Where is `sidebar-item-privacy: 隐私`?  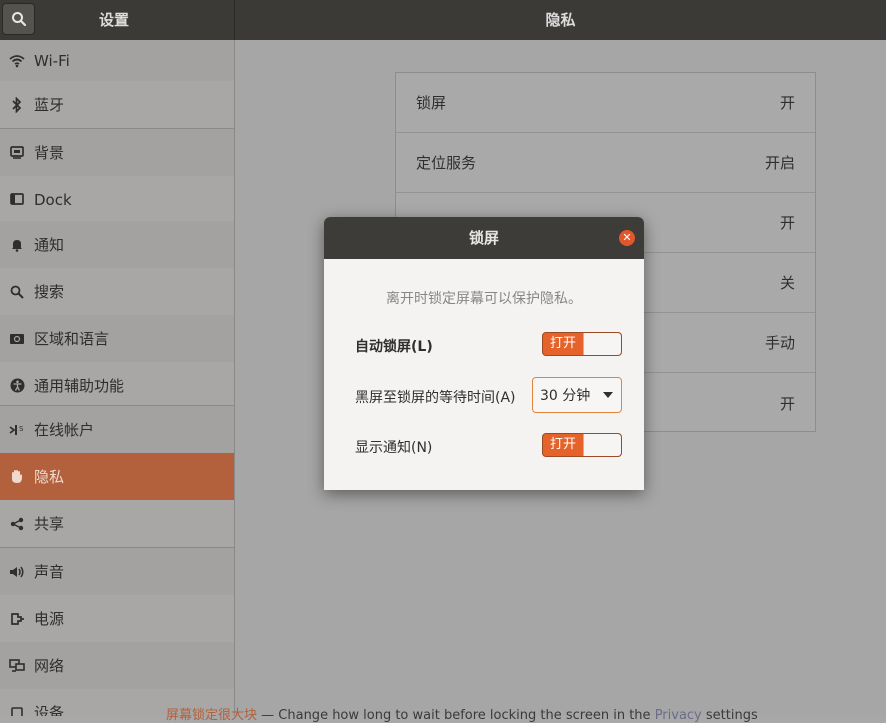 sidebar-item-privacy: 隐私 is located at coordinates (117, 476).